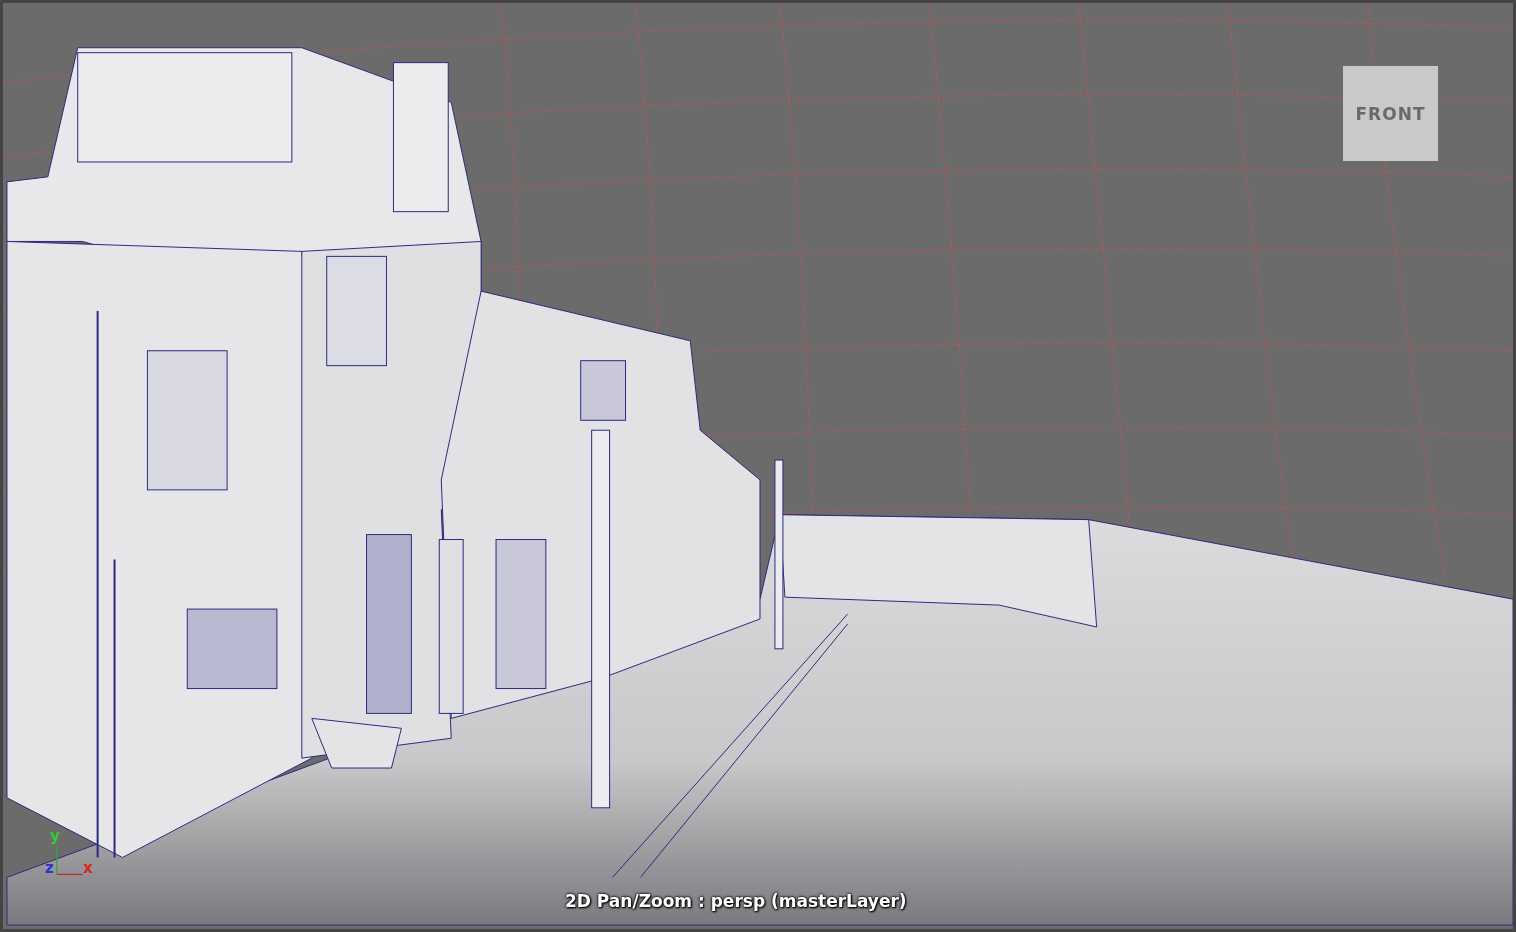  Describe the element at coordinates (55, 836) in the screenshot. I see `y-axis-label: y` at that location.